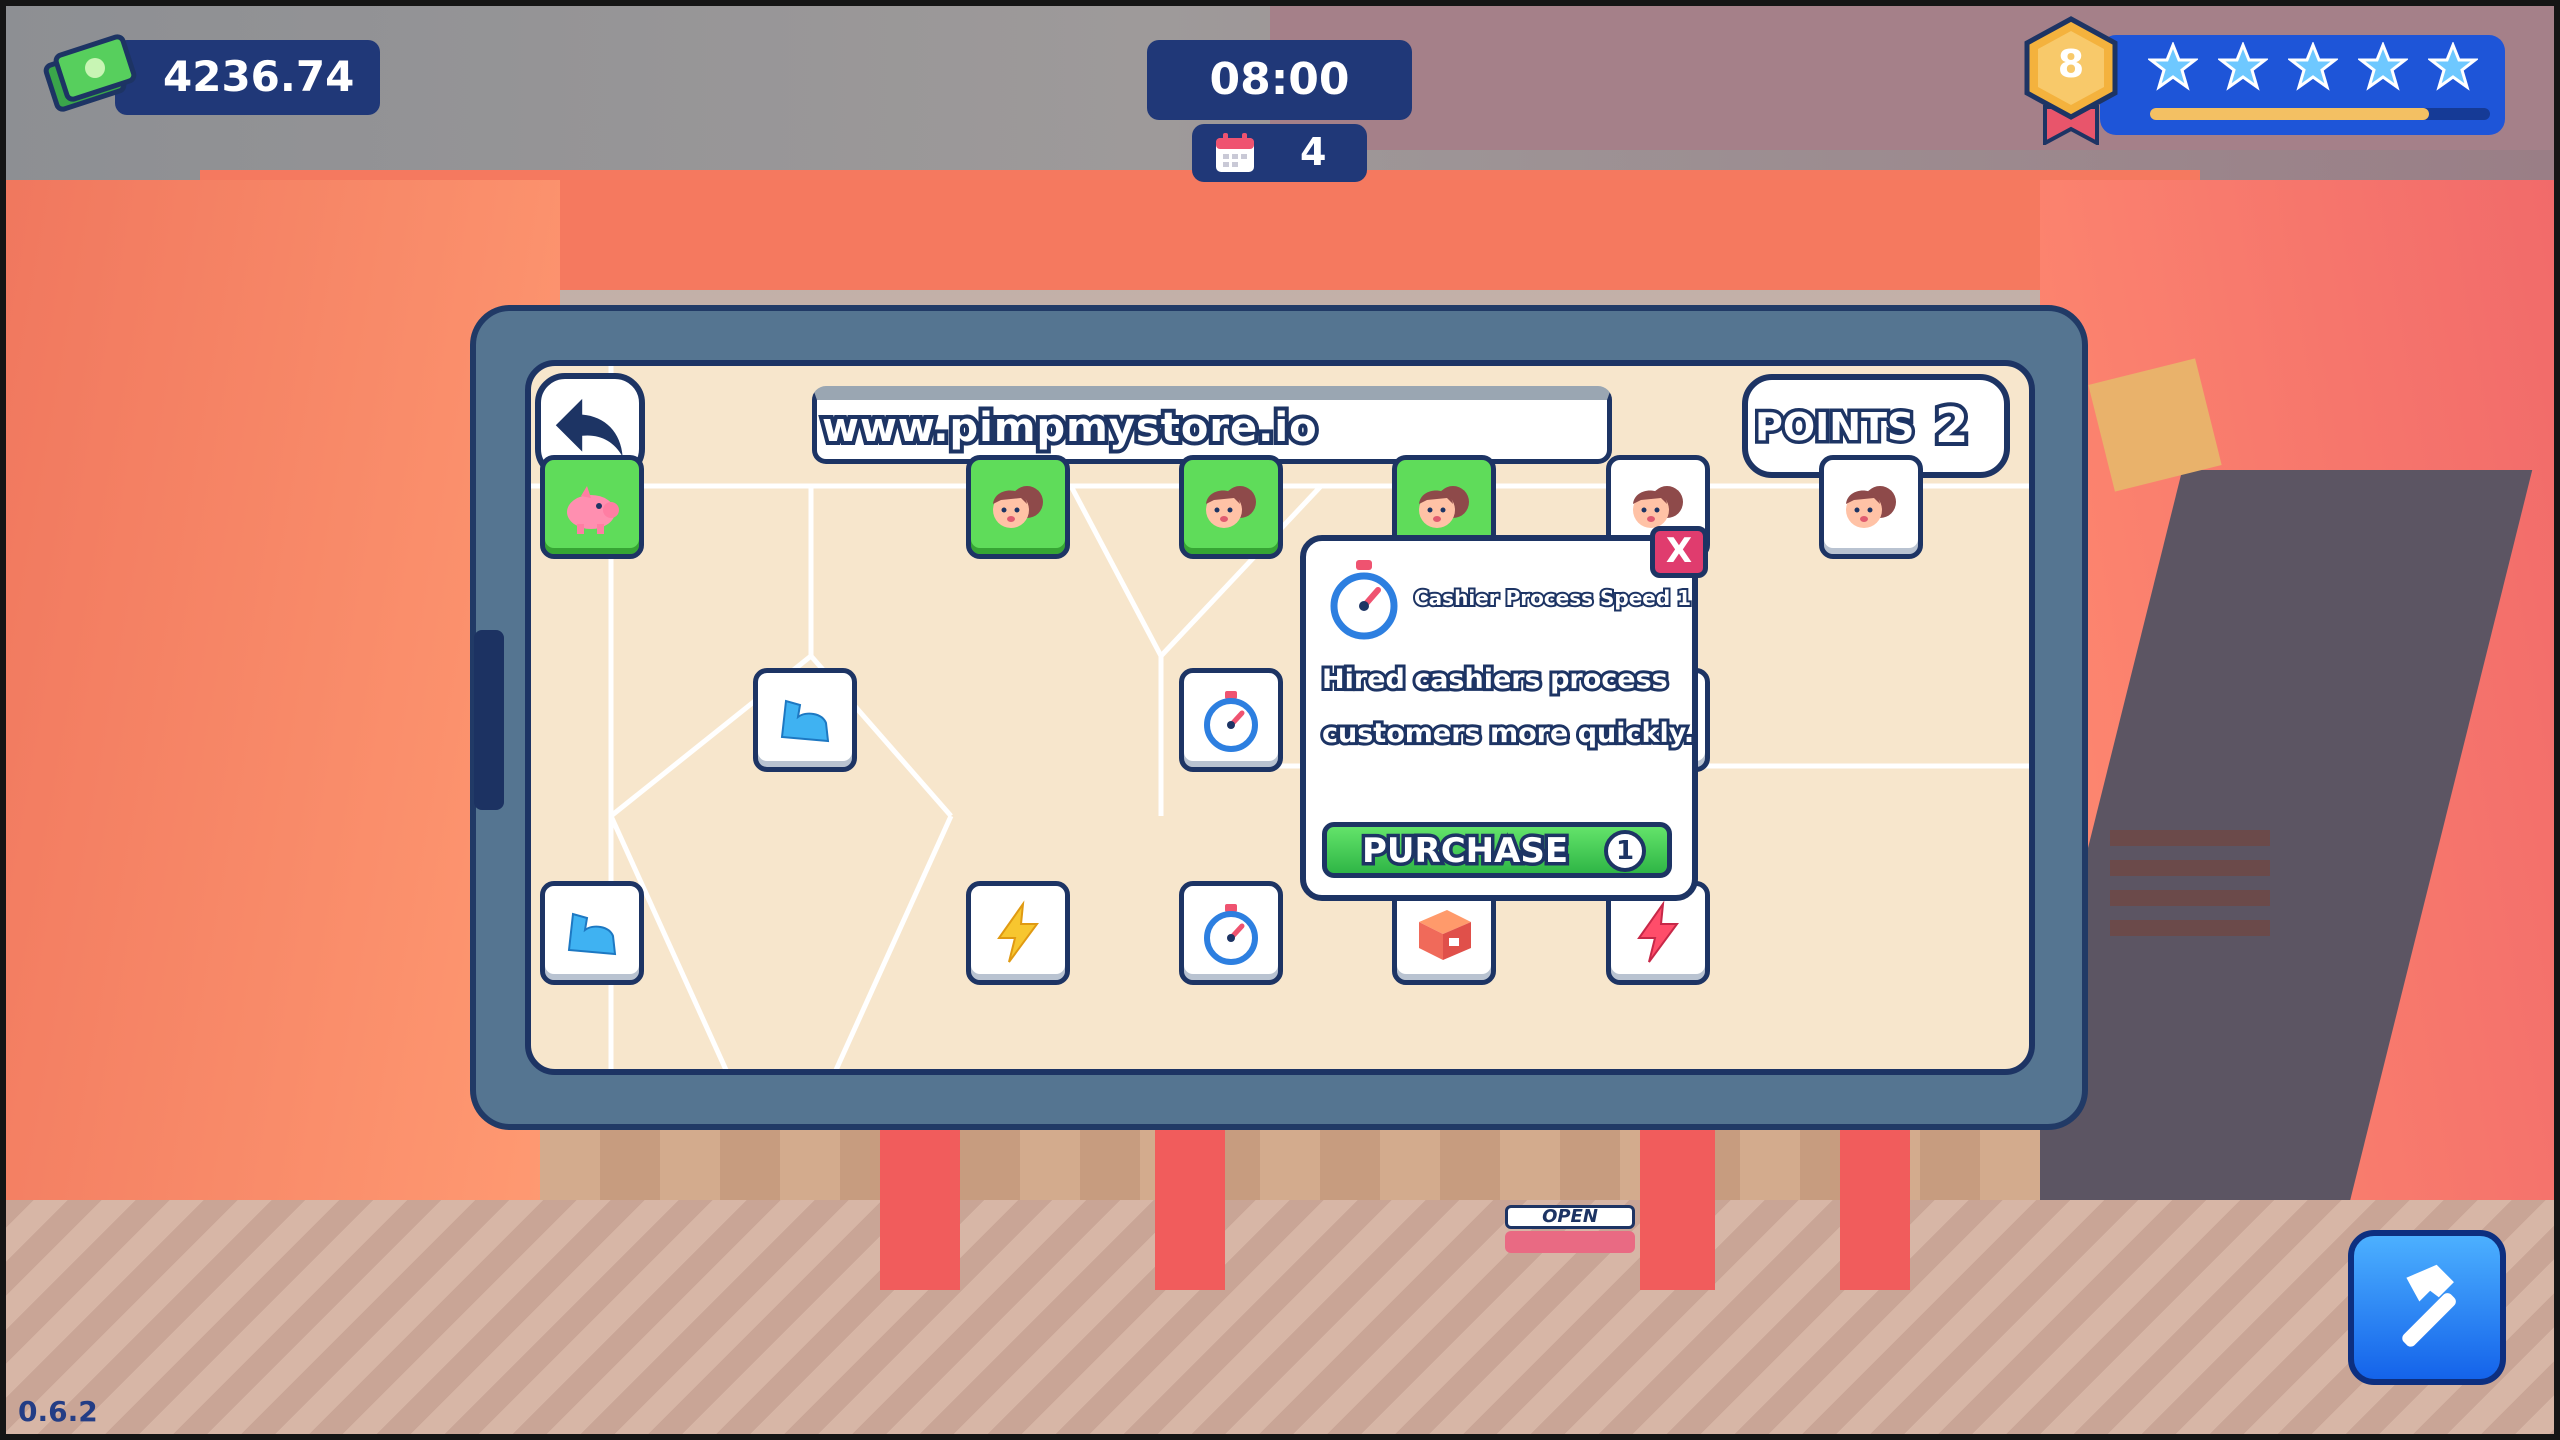 This screenshot has height=1440, width=2560. What do you see at coordinates (1495, 679) in the screenshot?
I see `tooltip-description: Hired cashiers process` at bounding box center [1495, 679].